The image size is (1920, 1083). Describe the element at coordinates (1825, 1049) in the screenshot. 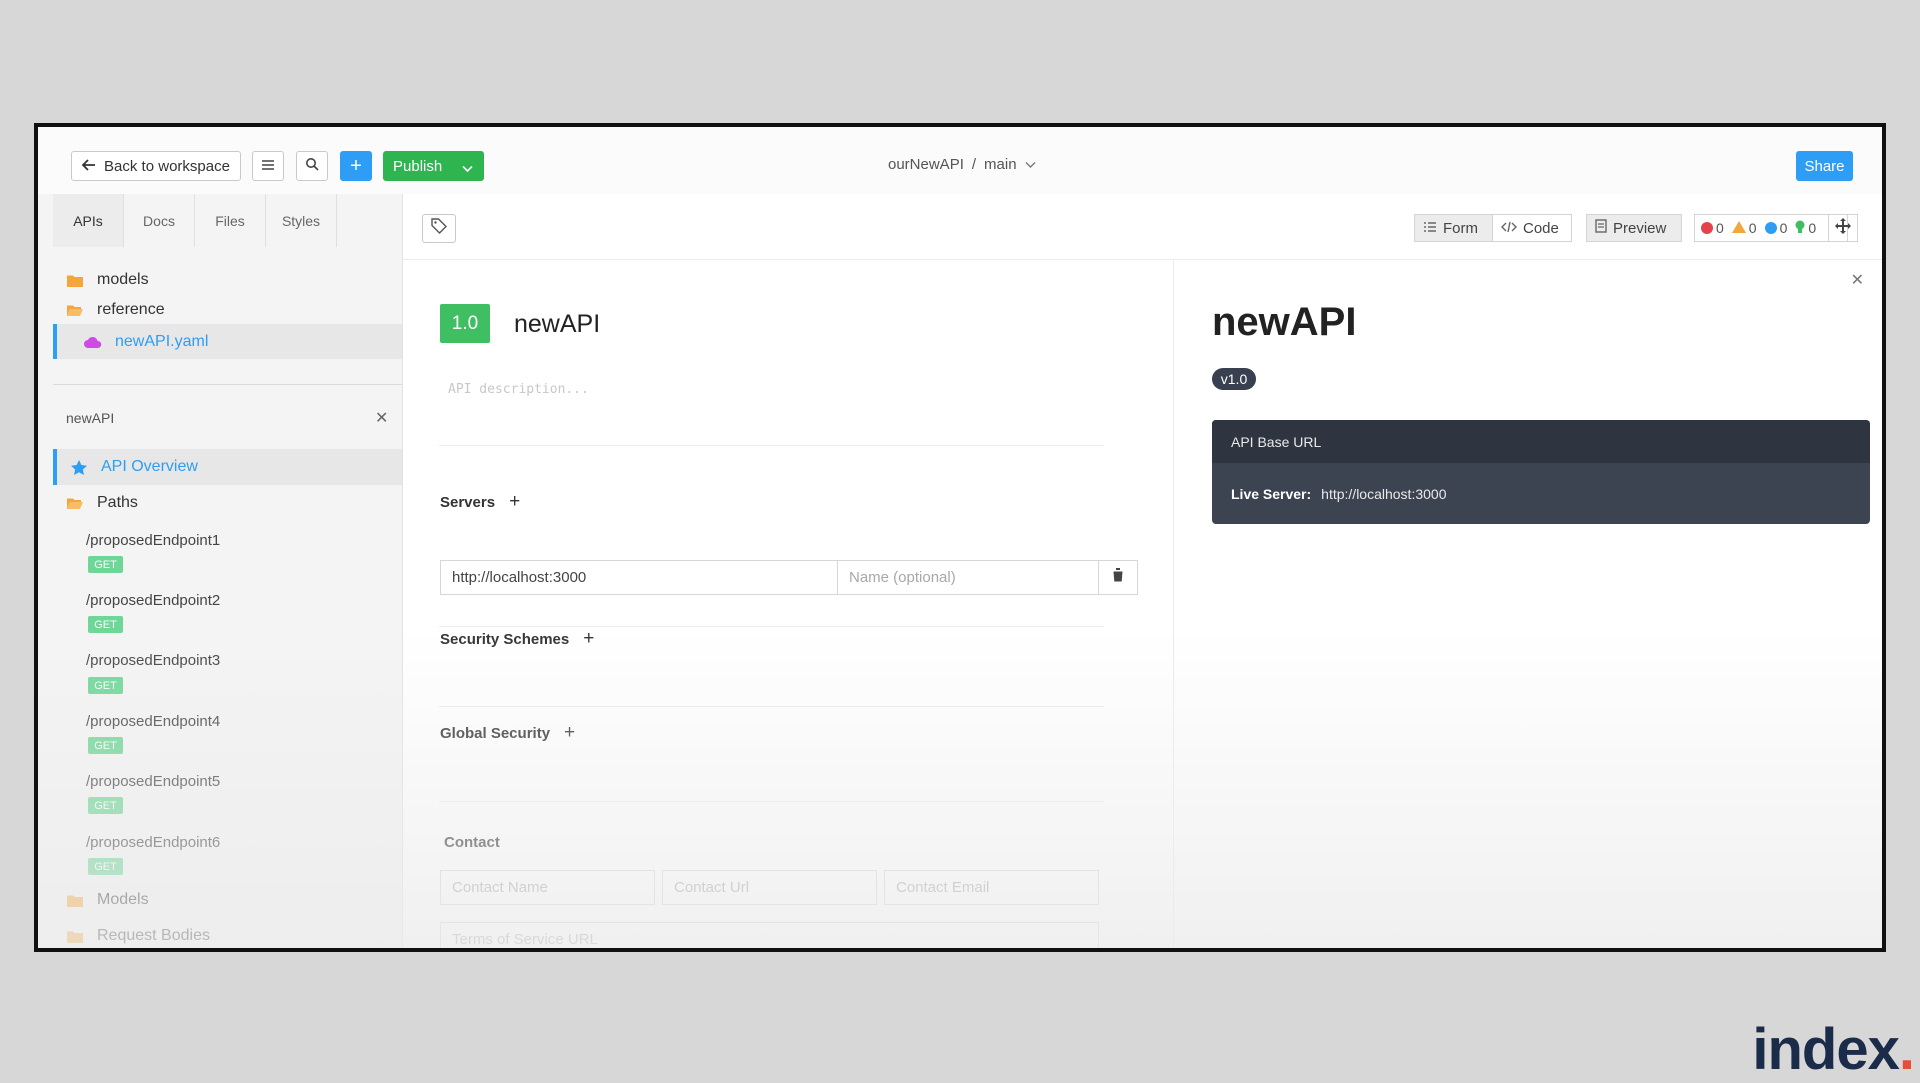

I see `watermark-text: index` at that location.